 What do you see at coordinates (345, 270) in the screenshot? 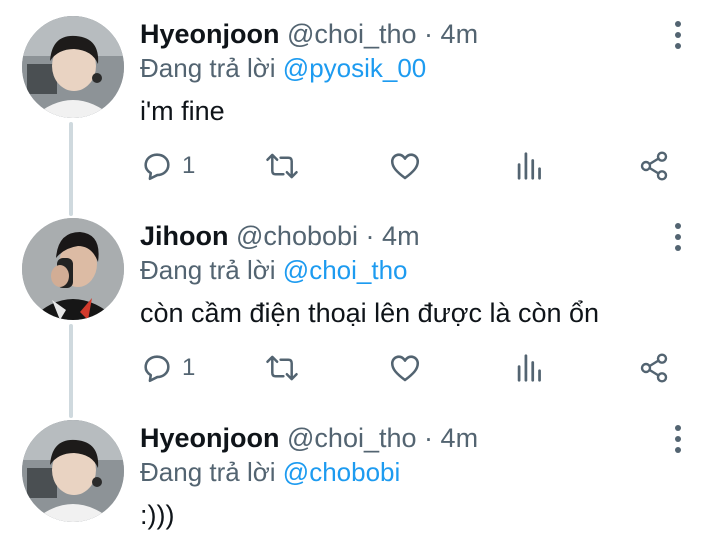
I see `reply-mention-link: @choi_tho` at bounding box center [345, 270].